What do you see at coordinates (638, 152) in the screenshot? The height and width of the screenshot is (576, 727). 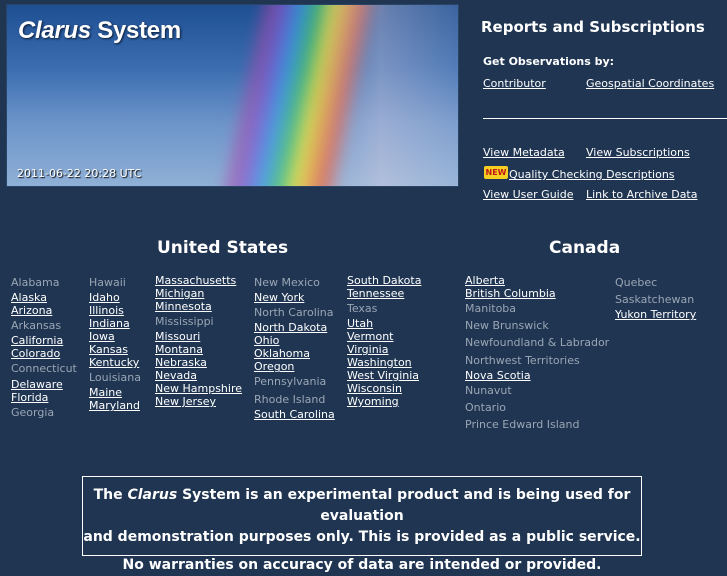 I see `view-subscriptions-link: View Subscriptions` at bounding box center [638, 152].